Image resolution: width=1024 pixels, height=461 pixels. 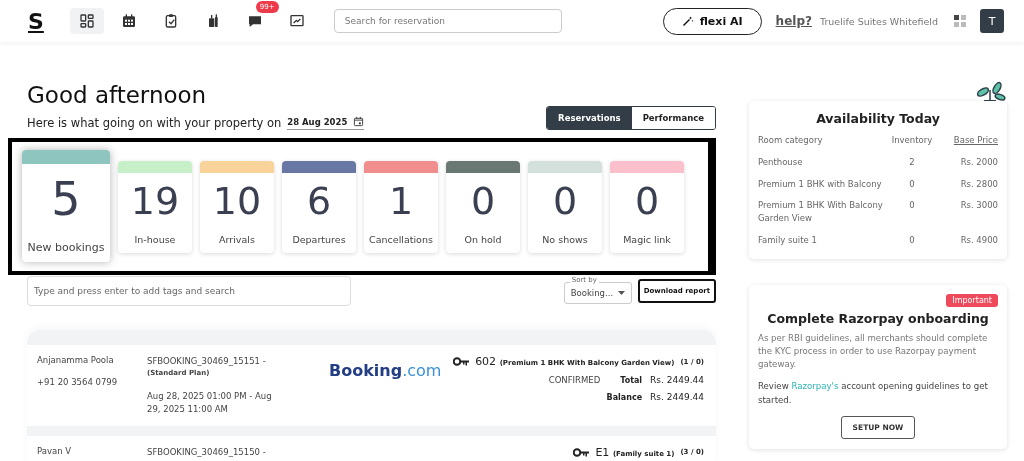 What do you see at coordinates (210, 403) in the screenshot?
I see `stay-dates: Aug 28, 2025 01:00 PM - Aug 29, 2025 11:00 AM` at bounding box center [210, 403].